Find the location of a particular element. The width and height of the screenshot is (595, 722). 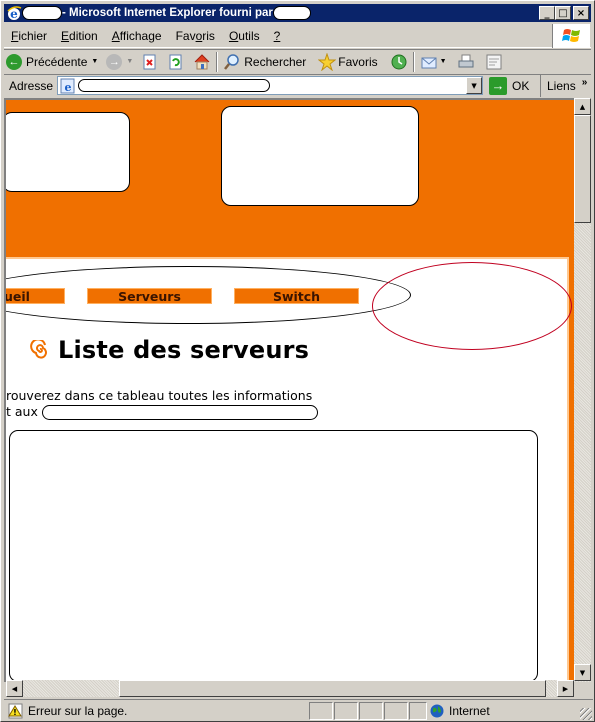

accelerator-key: F is located at coordinates (15, 35).